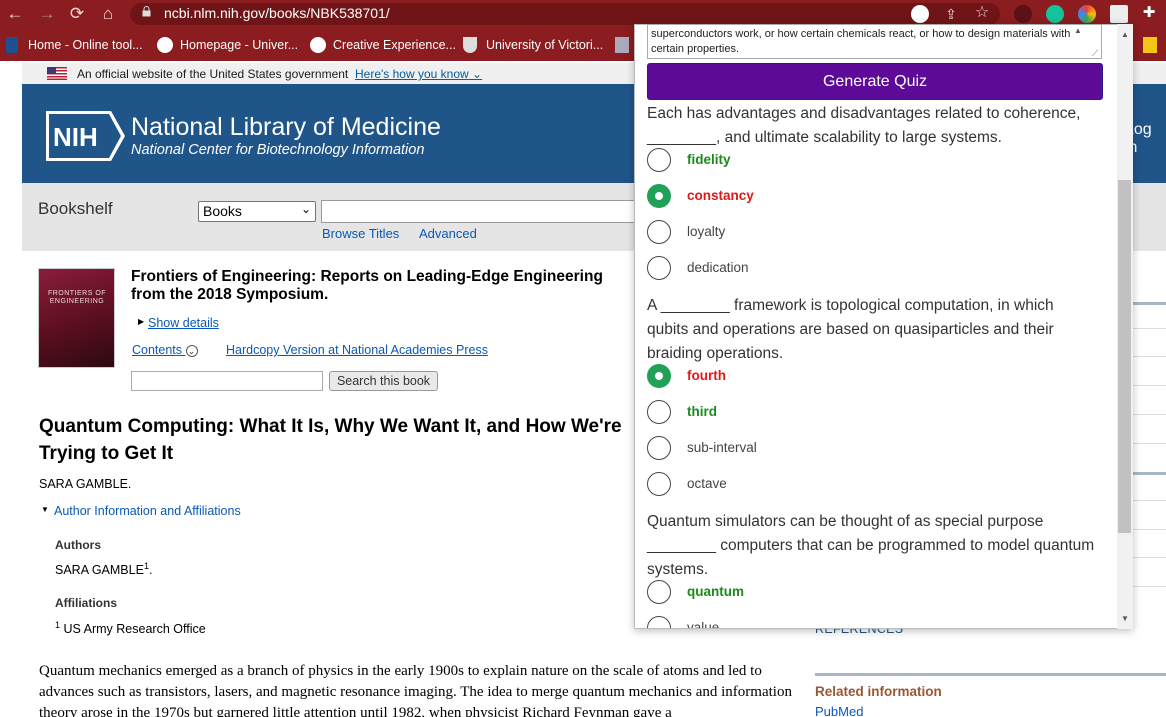  What do you see at coordinates (481, 211) in the screenshot?
I see `bookshelf-search-input` at bounding box center [481, 211].